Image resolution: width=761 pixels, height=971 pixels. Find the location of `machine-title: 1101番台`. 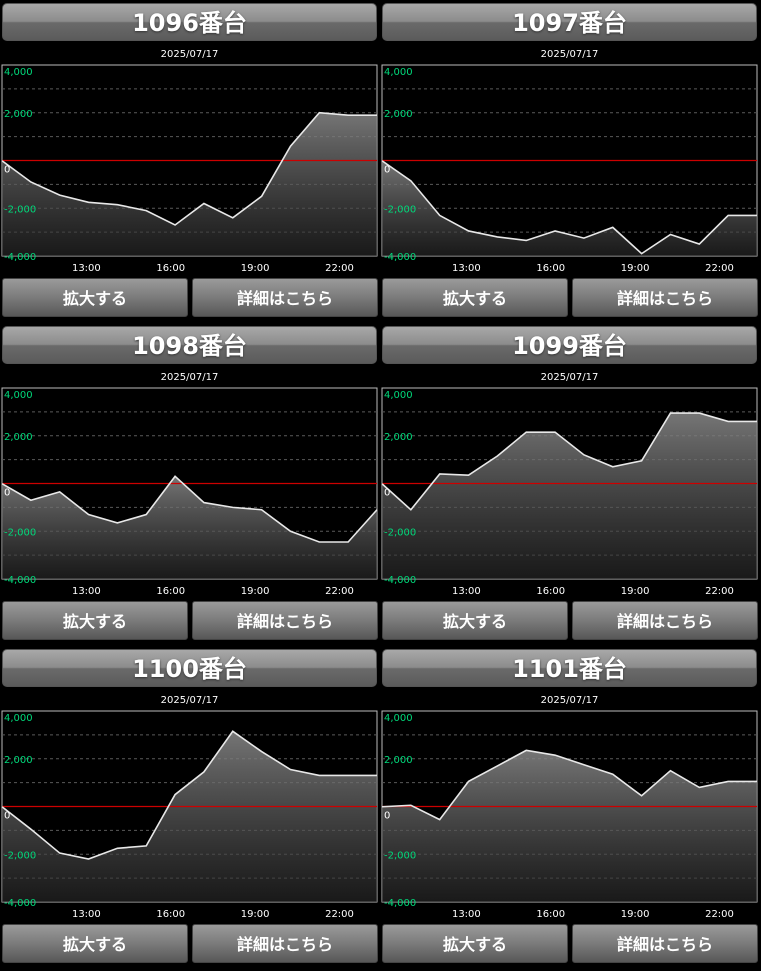

machine-title: 1101番台 is located at coordinates (569, 668).